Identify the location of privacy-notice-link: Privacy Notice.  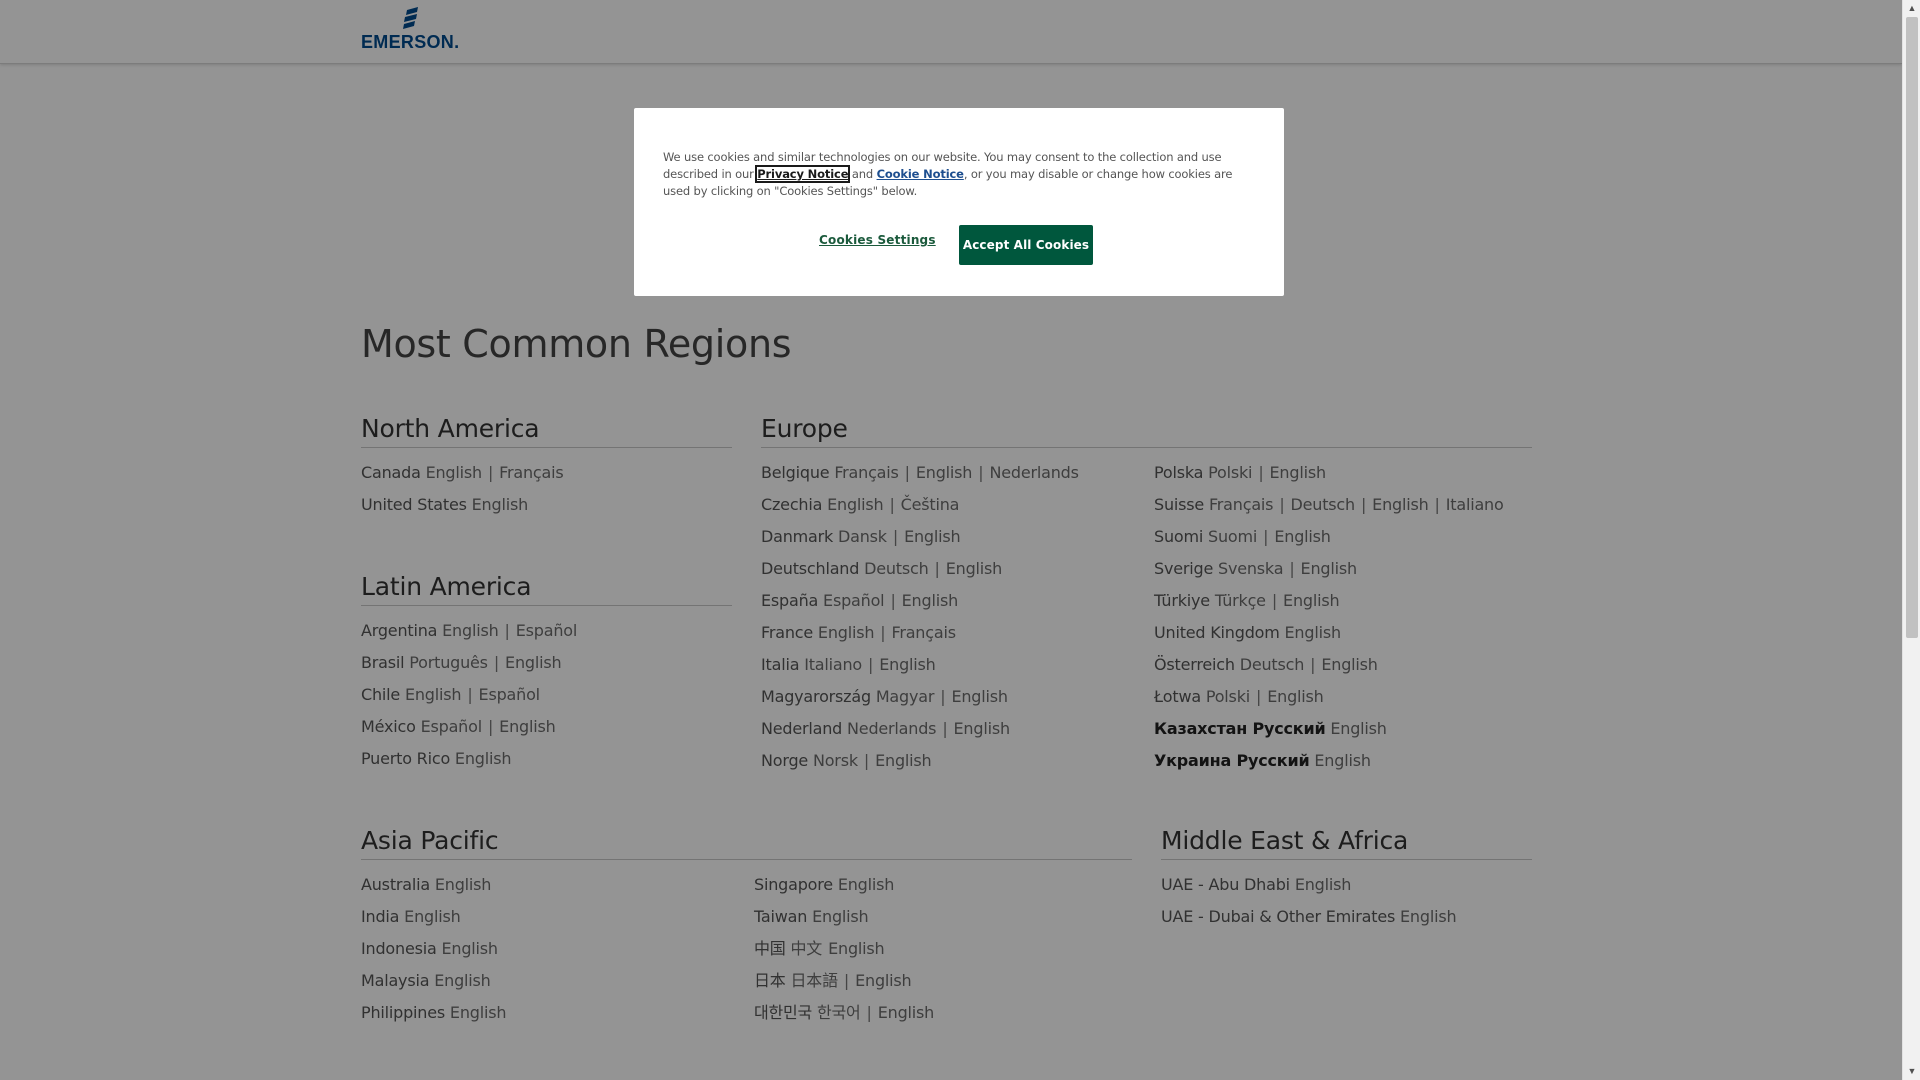
(803, 174).